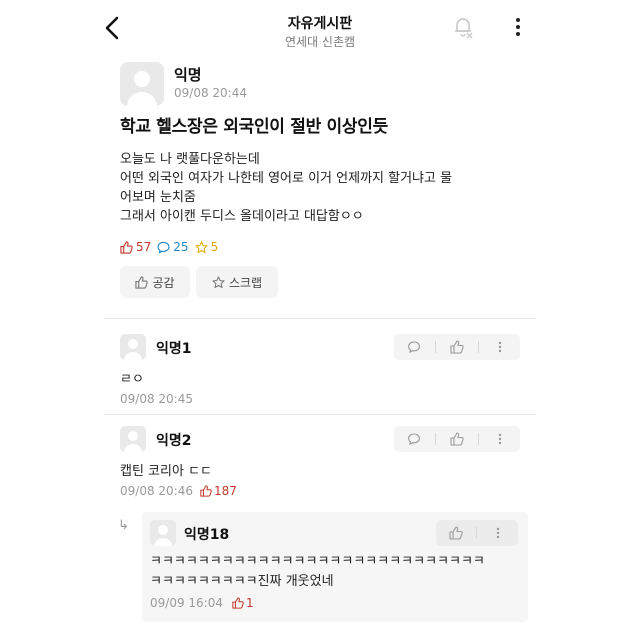 This screenshot has width=640, height=627. I want to click on post-body-line: 그래서 아이캔 두디스 올데이라고 대답함ㅇㅇ, so click(242, 216).